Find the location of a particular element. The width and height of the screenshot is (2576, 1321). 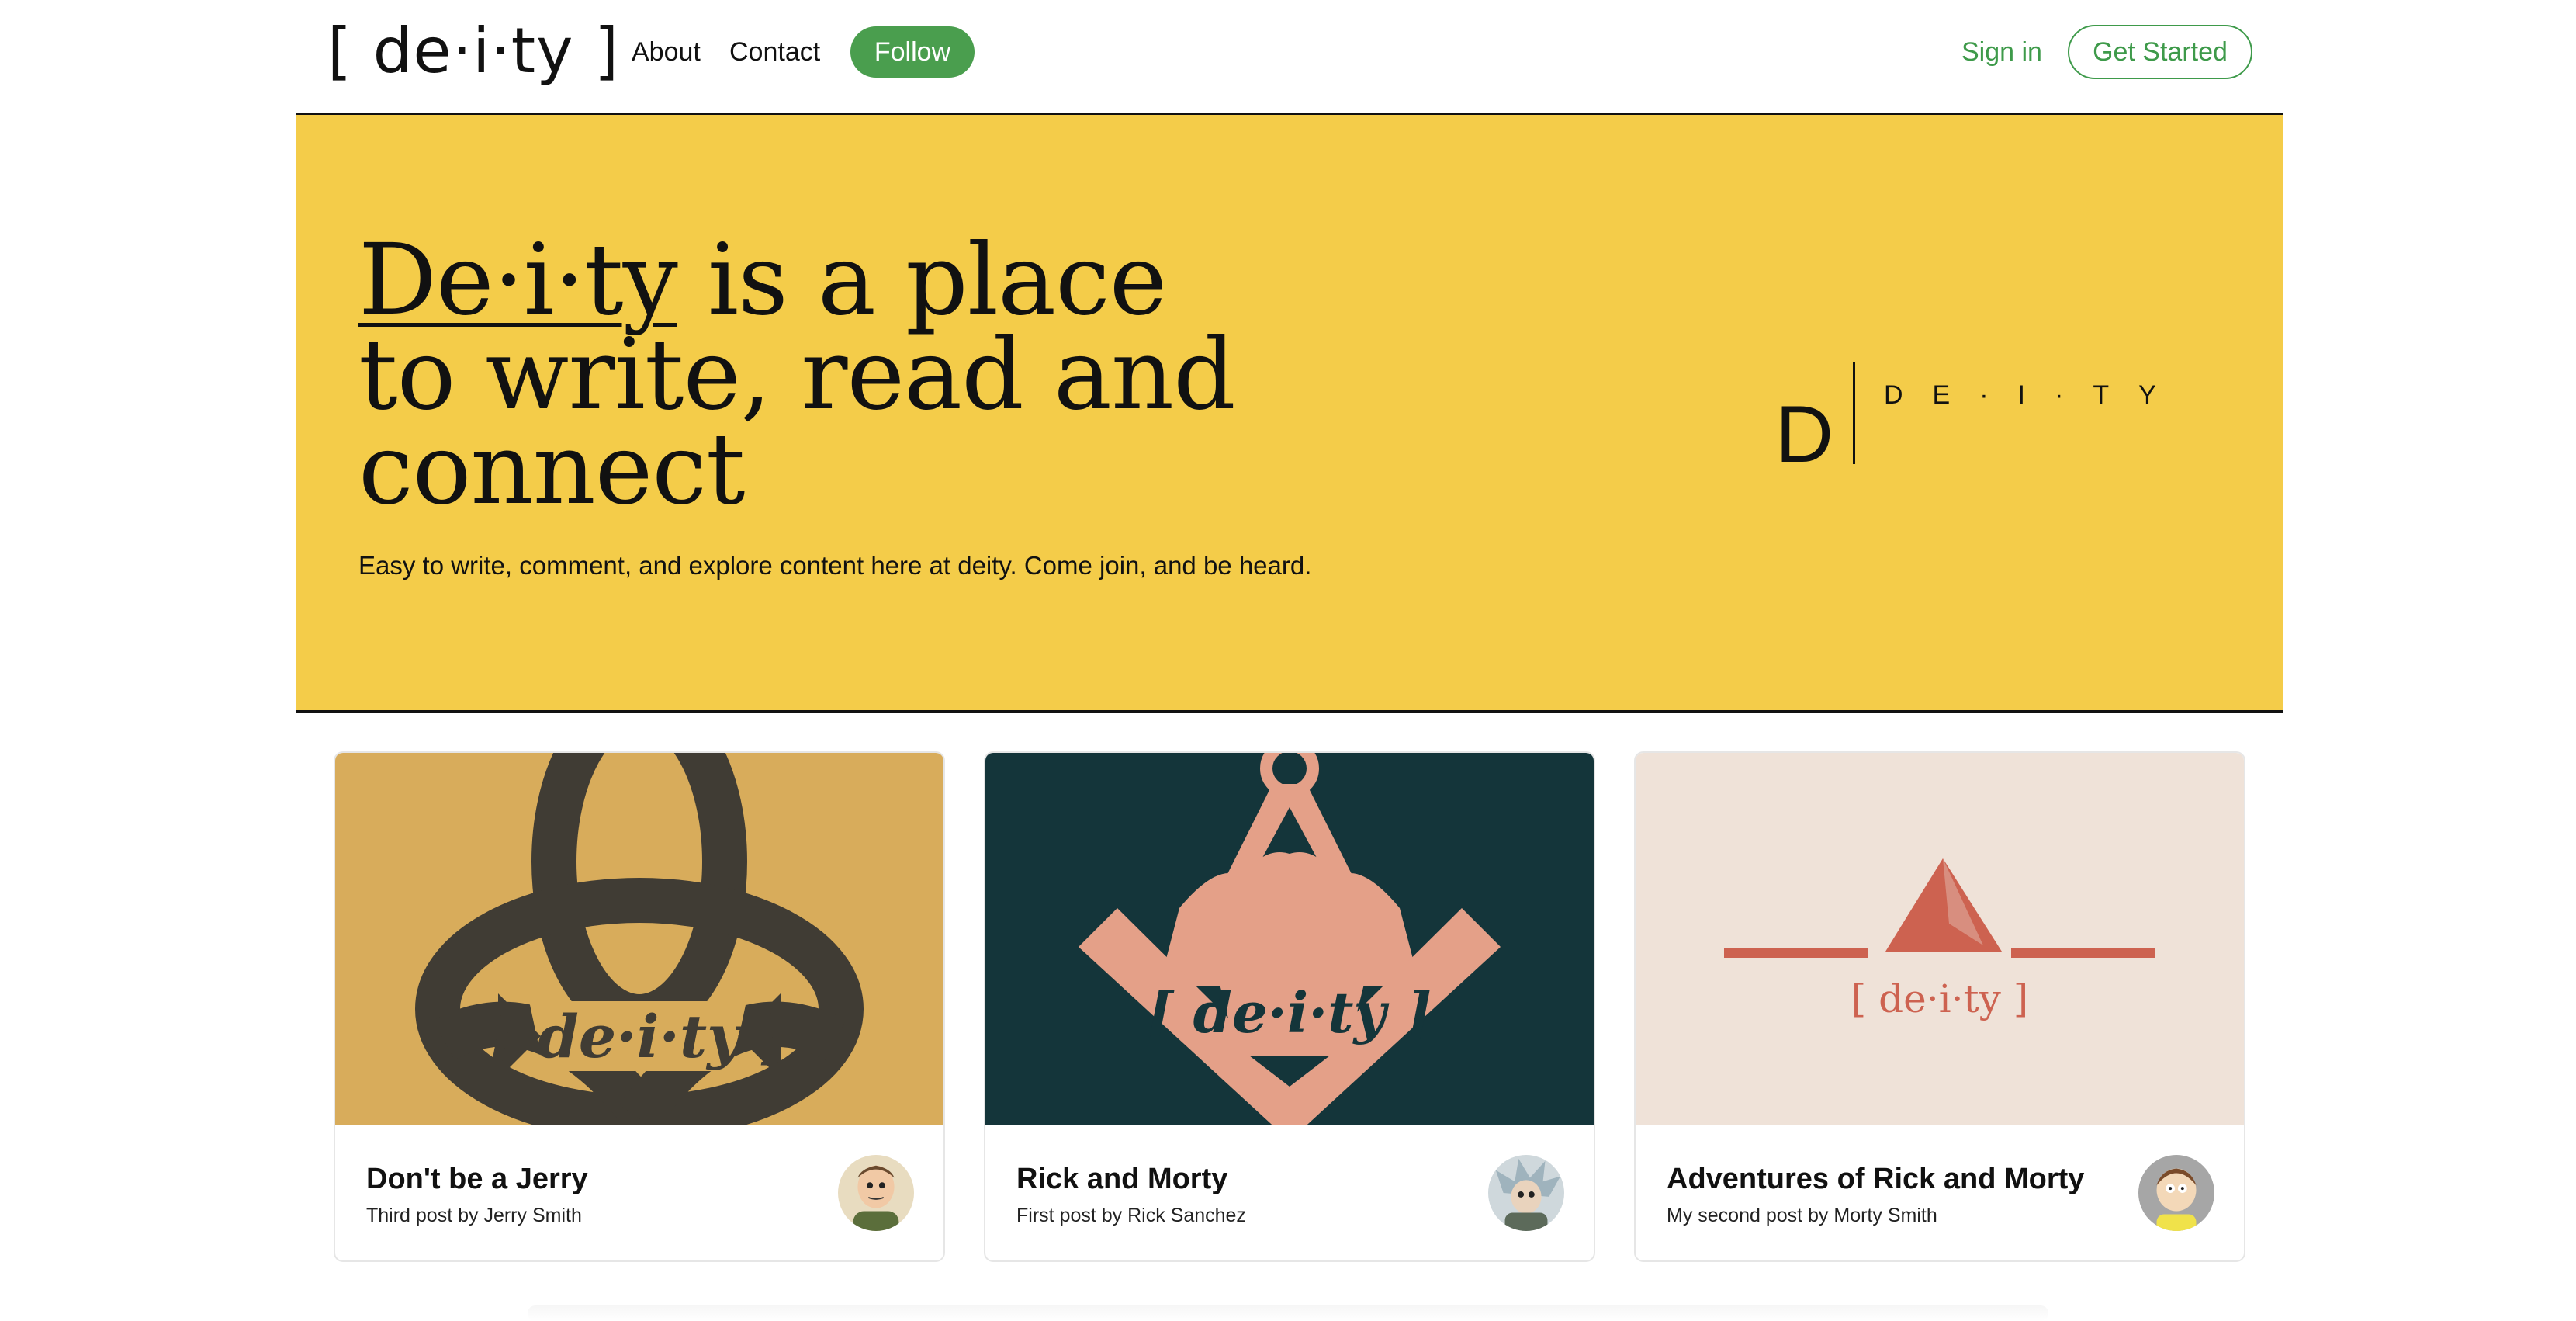

post-title: Don't be a Jerry is located at coordinates (477, 1180).